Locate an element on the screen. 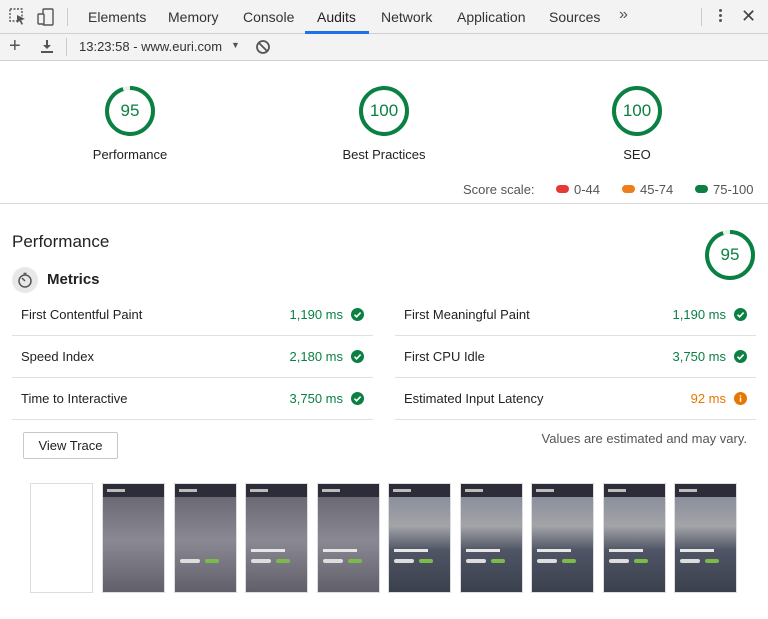 This screenshot has height=619, width=768. best-practices-score: 100 is located at coordinates (384, 110).